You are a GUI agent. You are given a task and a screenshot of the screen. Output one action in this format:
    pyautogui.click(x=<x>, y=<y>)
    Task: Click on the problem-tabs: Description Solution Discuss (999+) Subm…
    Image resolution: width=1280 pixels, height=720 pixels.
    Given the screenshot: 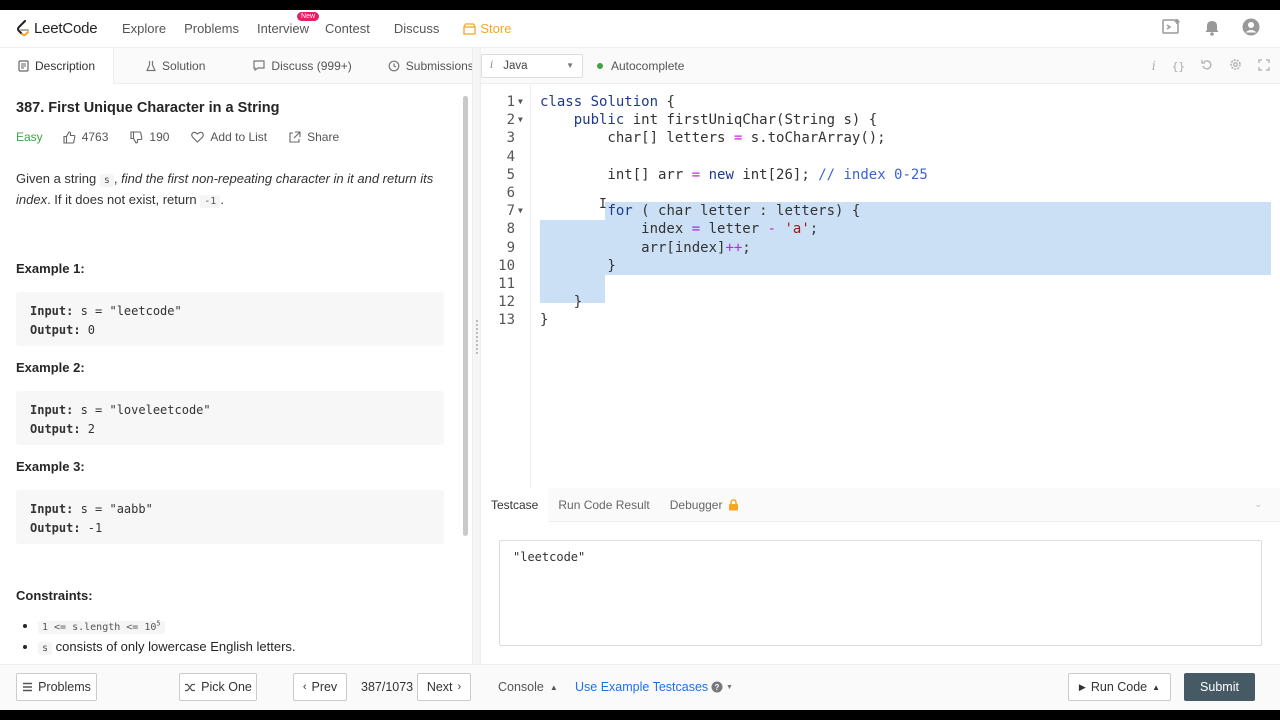 What is the action you would take?
    pyautogui.click(x=237, y=65)
    